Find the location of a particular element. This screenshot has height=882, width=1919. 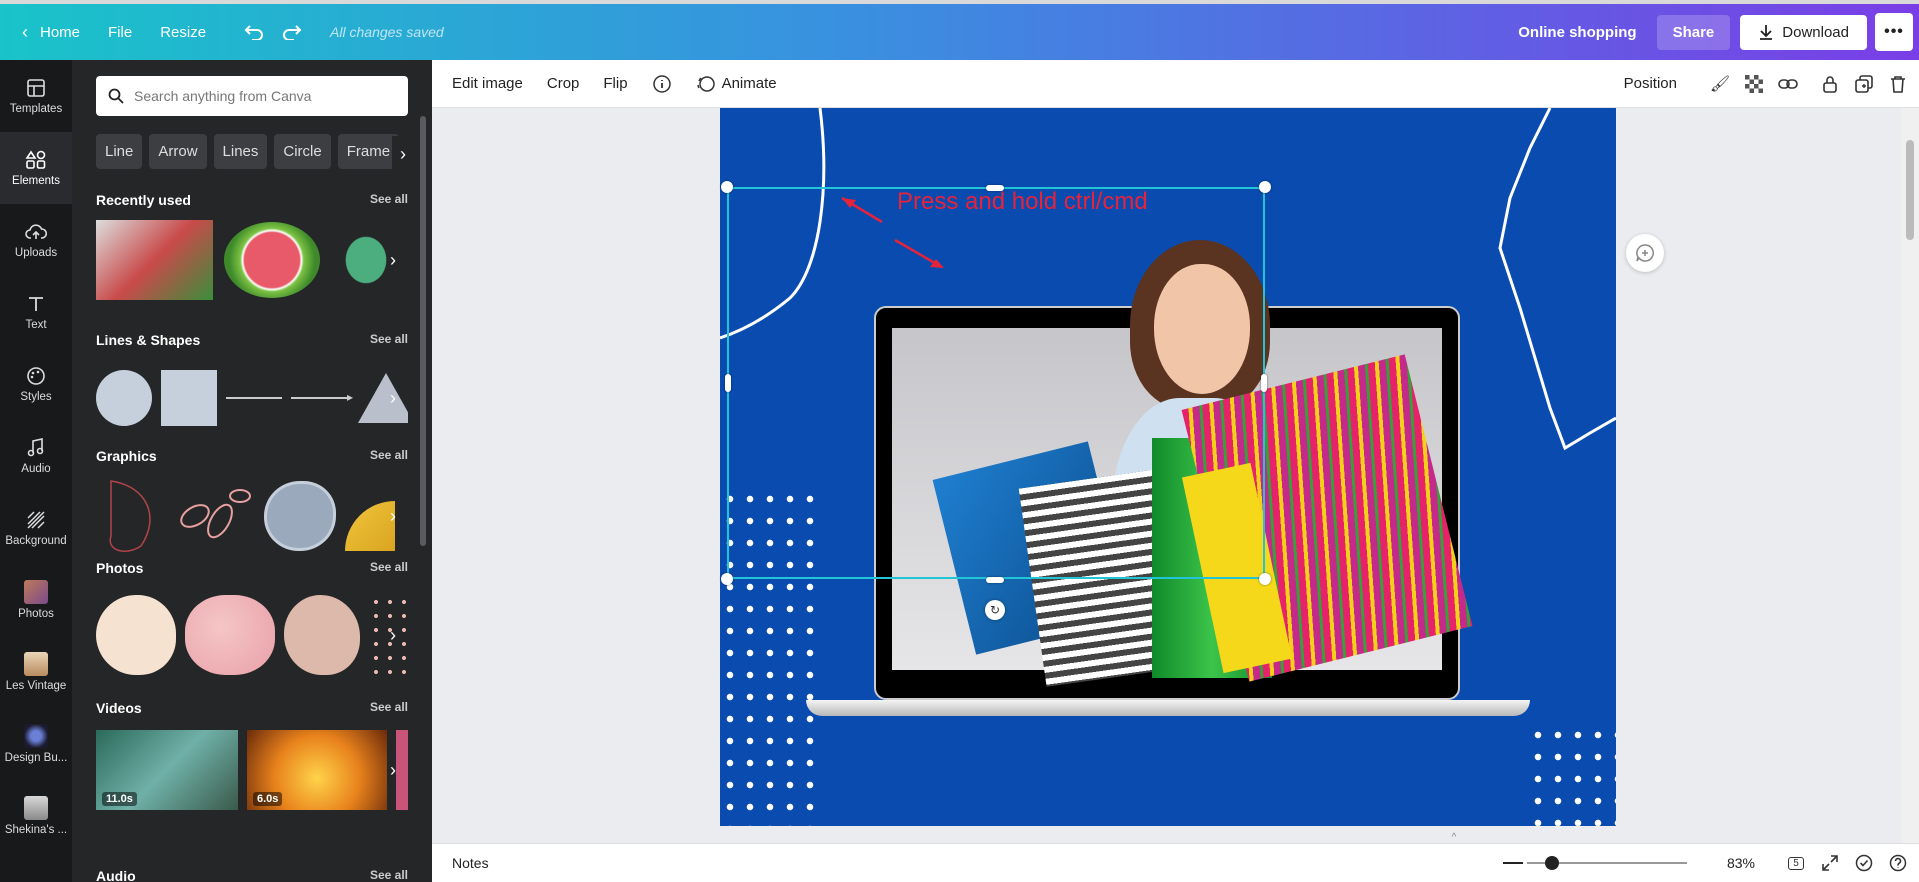

chip-arrow: Arrow is located at coordinates (178, 151).